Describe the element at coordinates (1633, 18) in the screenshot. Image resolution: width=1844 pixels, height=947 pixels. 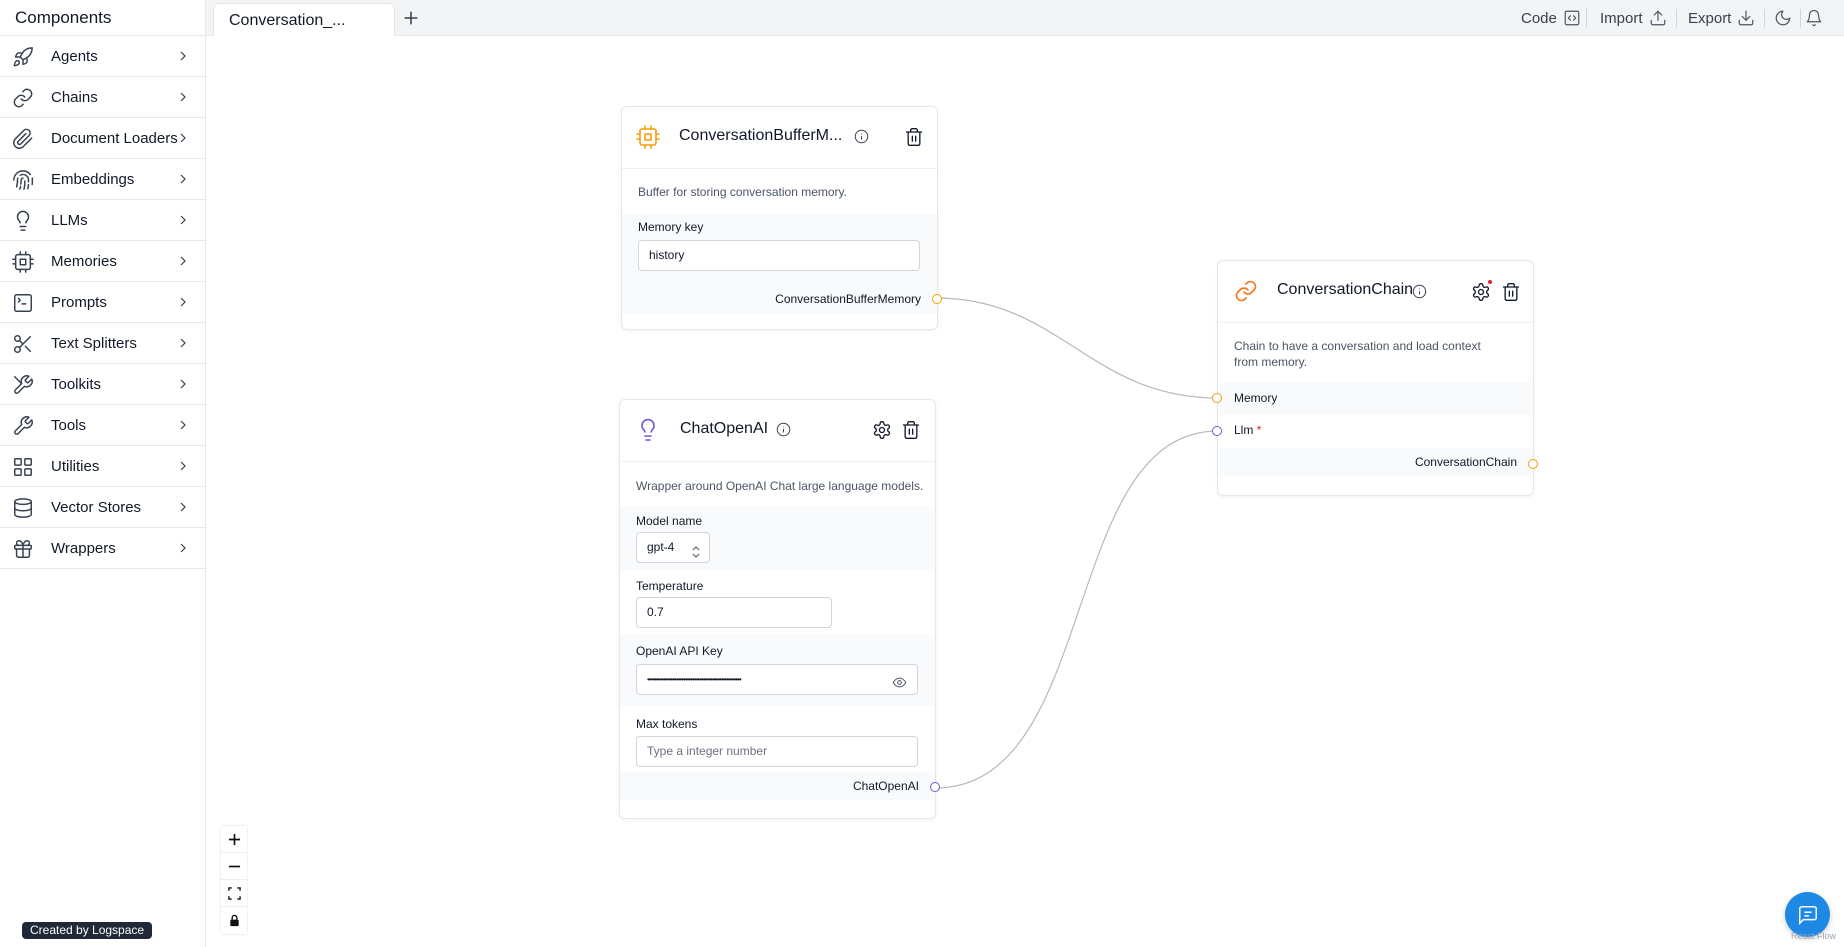
I see `import-button: Import` at that location.